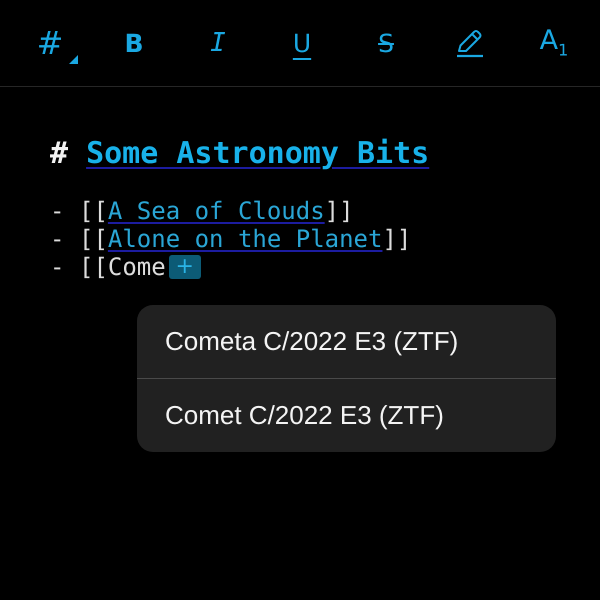 Image resolution: width=600 pixels, height=600 pixels. What do you see at coordinates (346, 415) in the screenshot?
I see `suggestion-item: Comet C/2022 E3 (ZTF)` at bounding box center [346, 415].